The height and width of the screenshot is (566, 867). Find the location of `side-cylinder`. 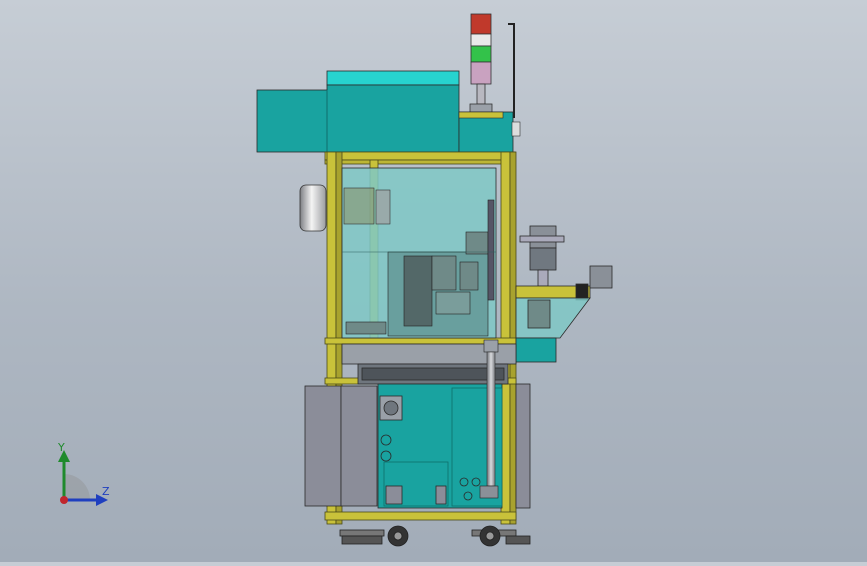

side-cylinder is located at coordinates (313, 208).